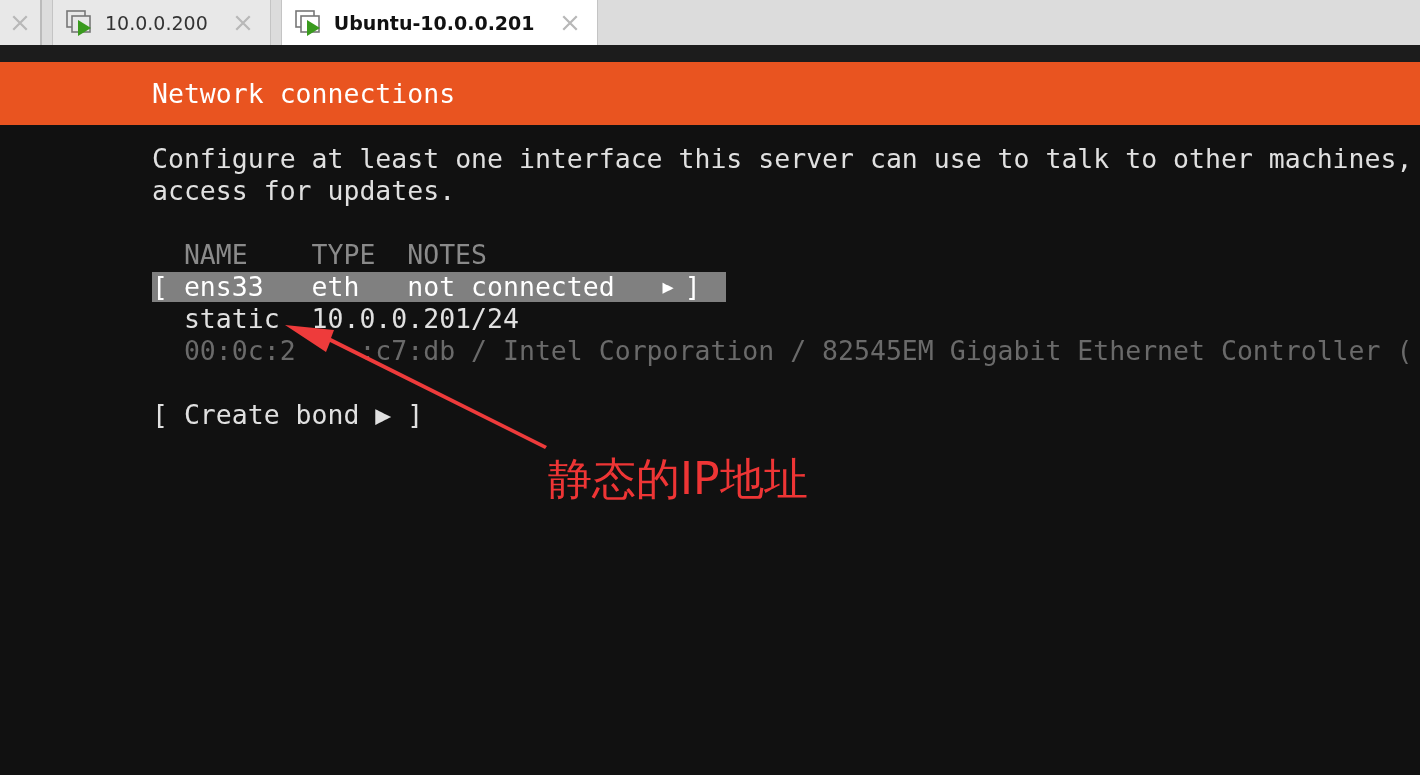 The width and height of the screenshot is (1420, 775). What do you see at coordinates (232, 319) in the screenshot?
I see `address-method: static` at bounding box center [232, 319].